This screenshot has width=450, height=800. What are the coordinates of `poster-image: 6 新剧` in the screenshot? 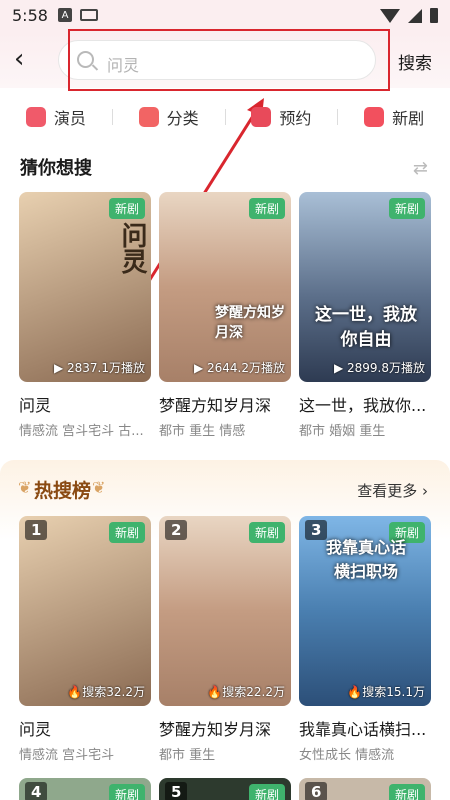 It's located at (365, 789).